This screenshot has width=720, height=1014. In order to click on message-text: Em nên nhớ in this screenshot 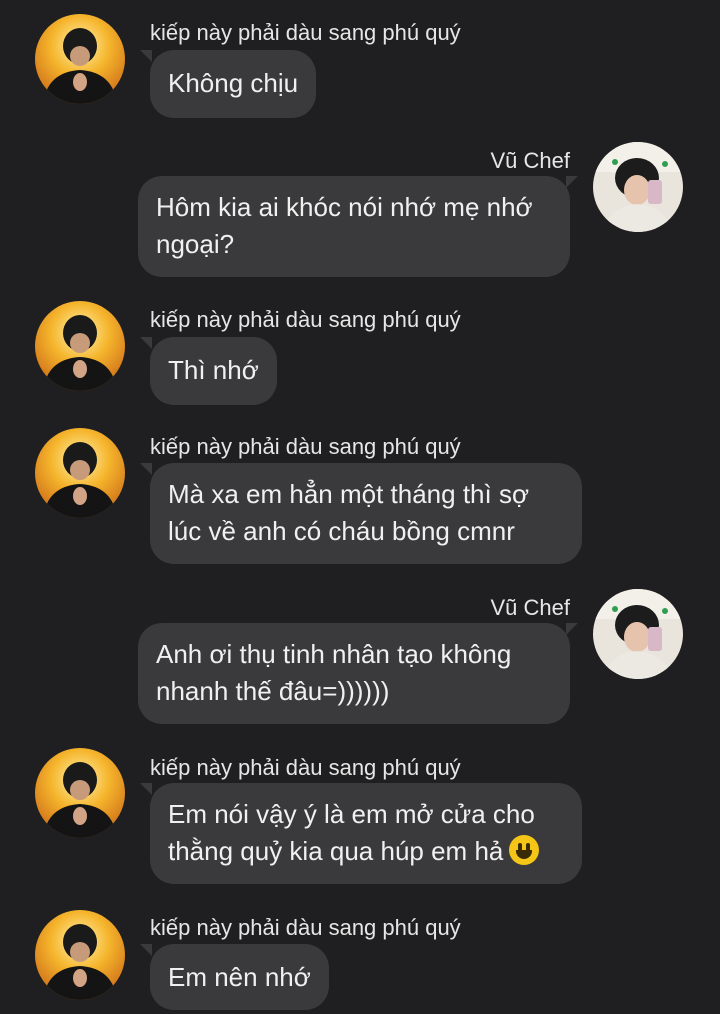, I will do `click(239, 977)`.